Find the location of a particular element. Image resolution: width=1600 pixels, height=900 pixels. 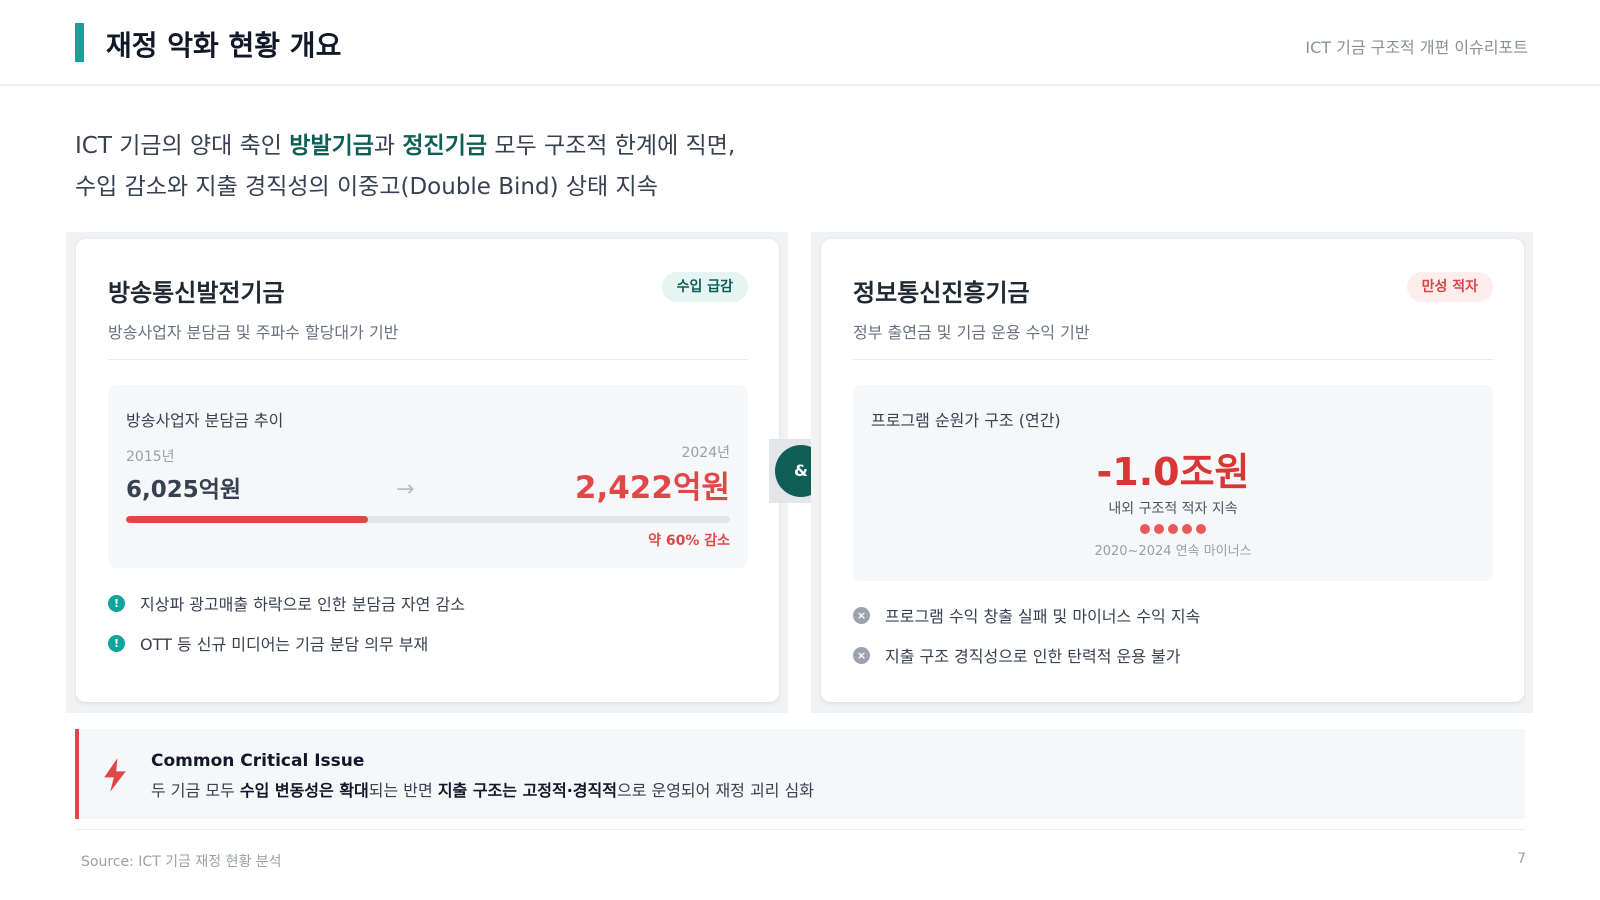

list-item: ! OTT 등 신규 미디어는 기금 분담 의무 부재 is located at coordinates (286, 643).